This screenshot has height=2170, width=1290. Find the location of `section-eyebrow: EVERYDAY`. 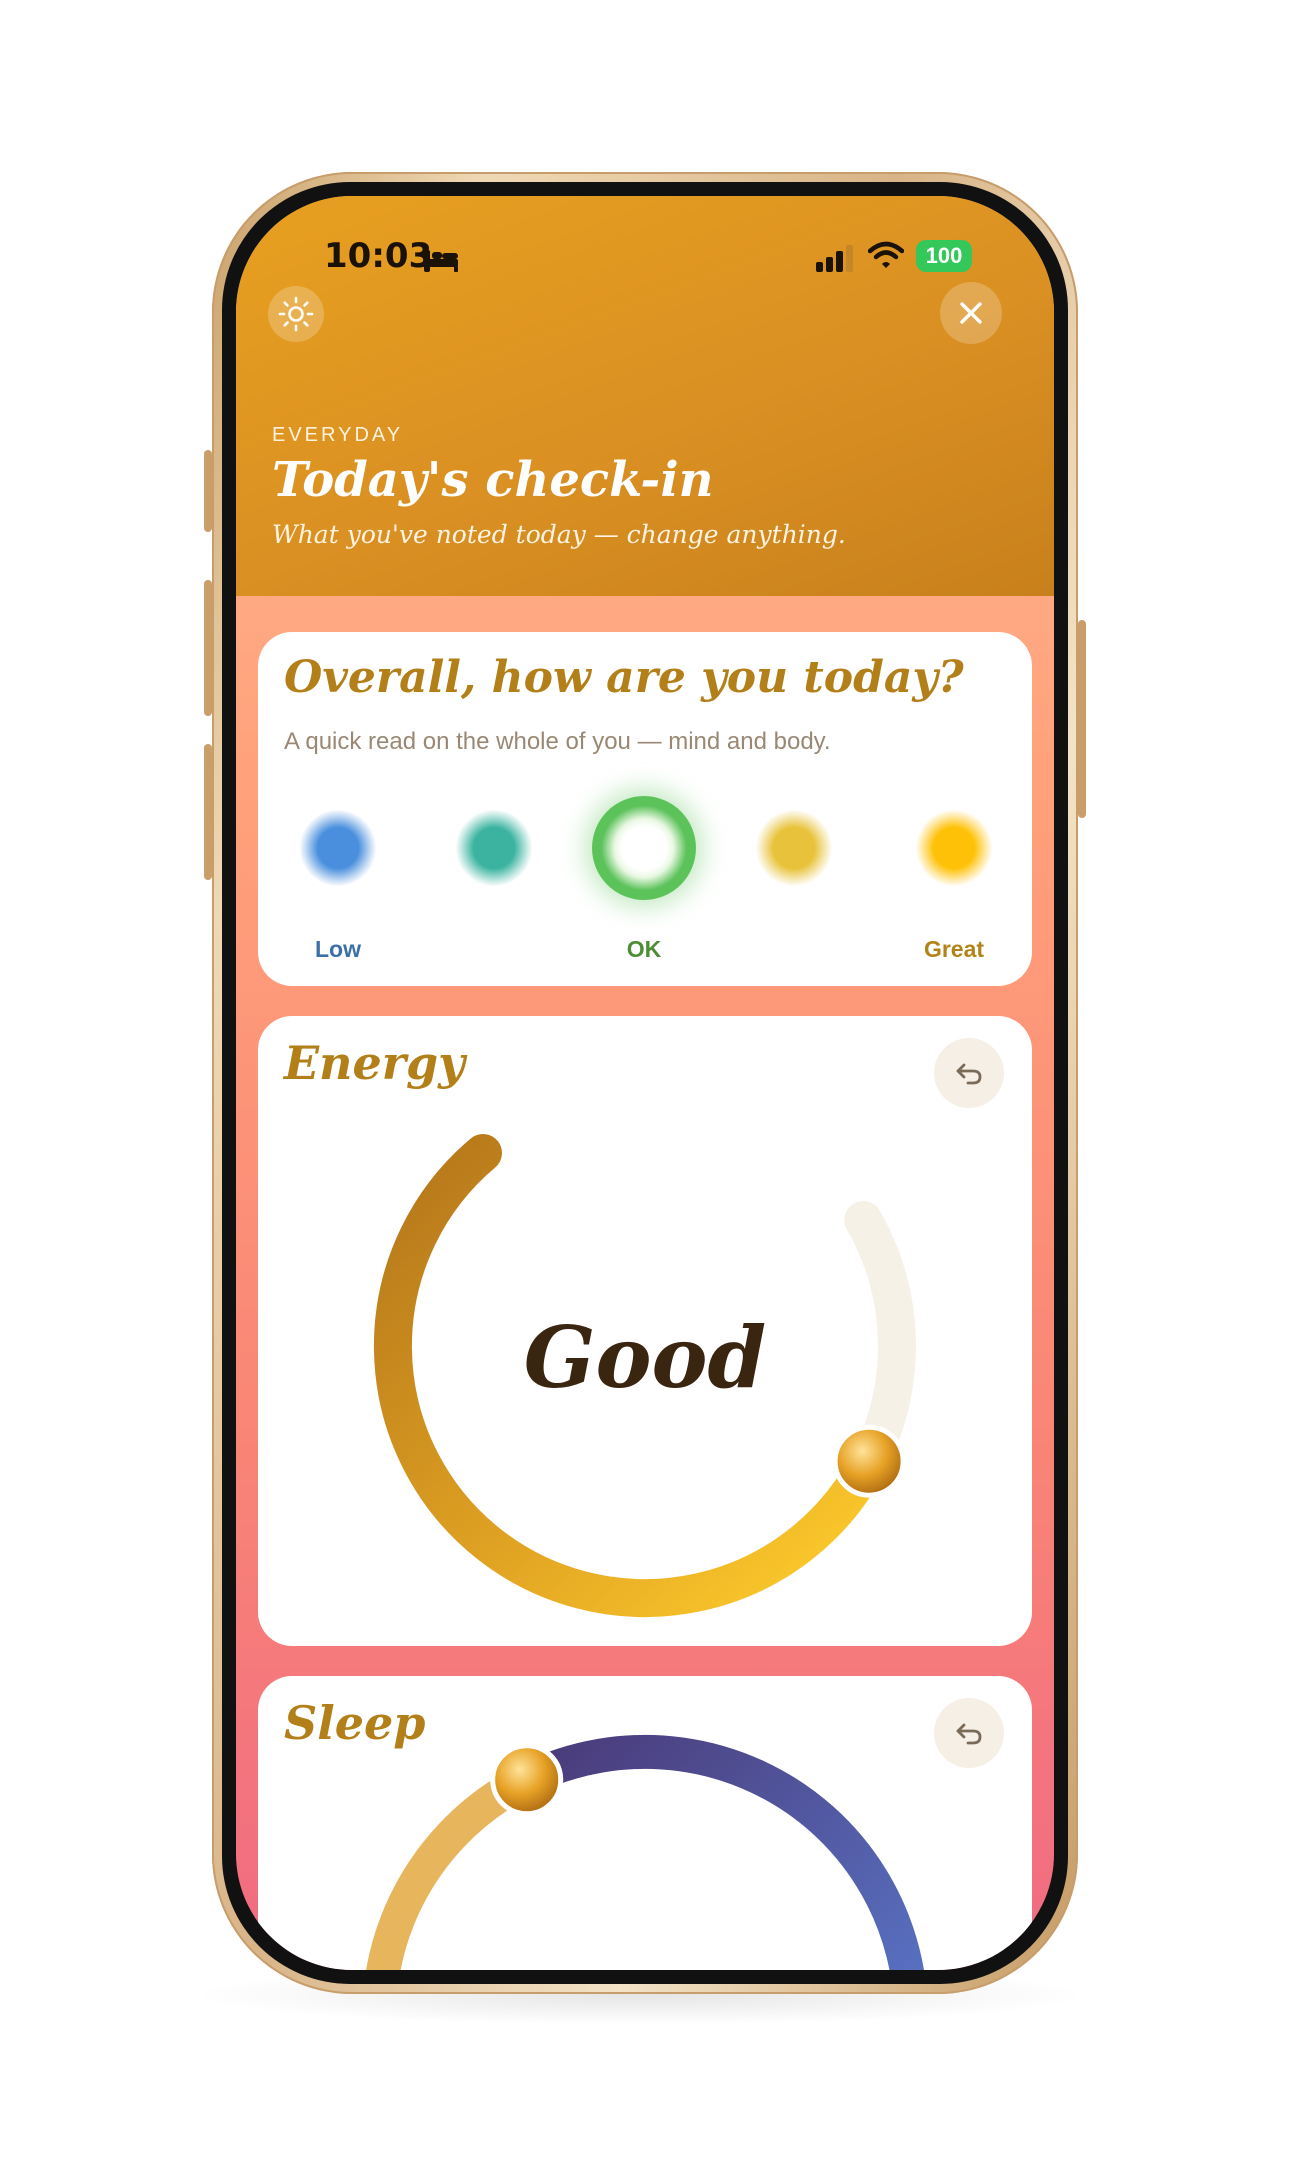

section-eyebrow: EVERYDAY is located at coordinates (338, 435).